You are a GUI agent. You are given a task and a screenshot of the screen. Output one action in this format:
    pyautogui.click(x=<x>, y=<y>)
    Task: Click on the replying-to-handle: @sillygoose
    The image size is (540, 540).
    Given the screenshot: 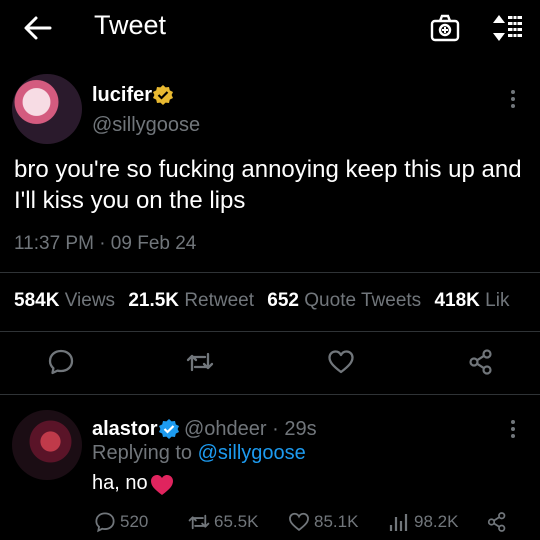 What is the action you would take?
    pyautogui.click(x=252, y=453)
    